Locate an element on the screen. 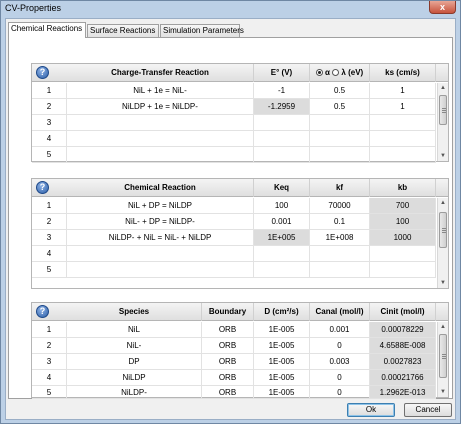  col-header-kf: kf is located at coordinates (340, 188).